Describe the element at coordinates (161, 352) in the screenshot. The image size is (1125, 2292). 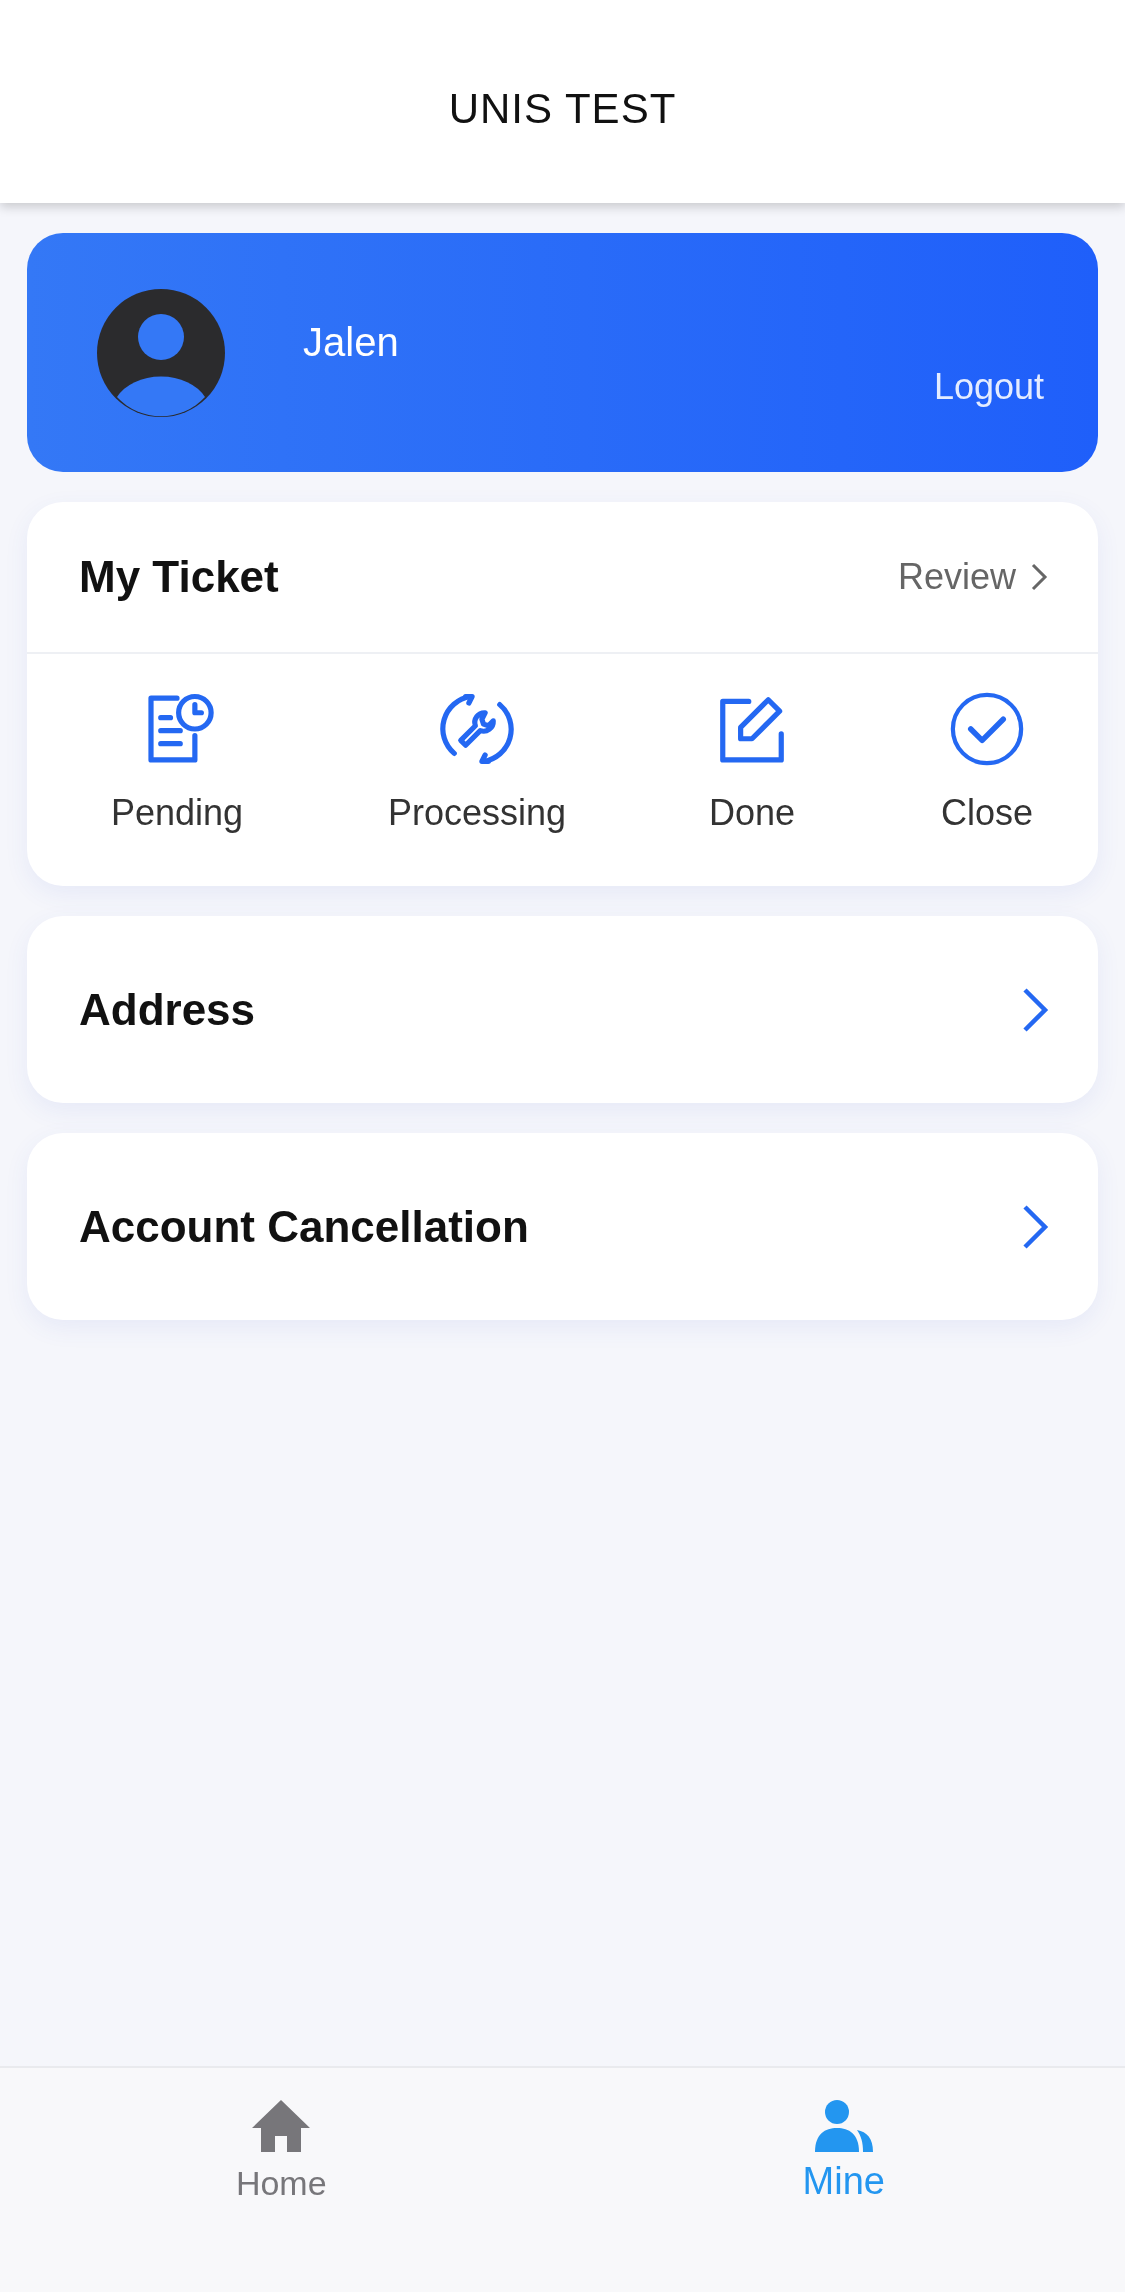
I see `avatar-icon` at that location.